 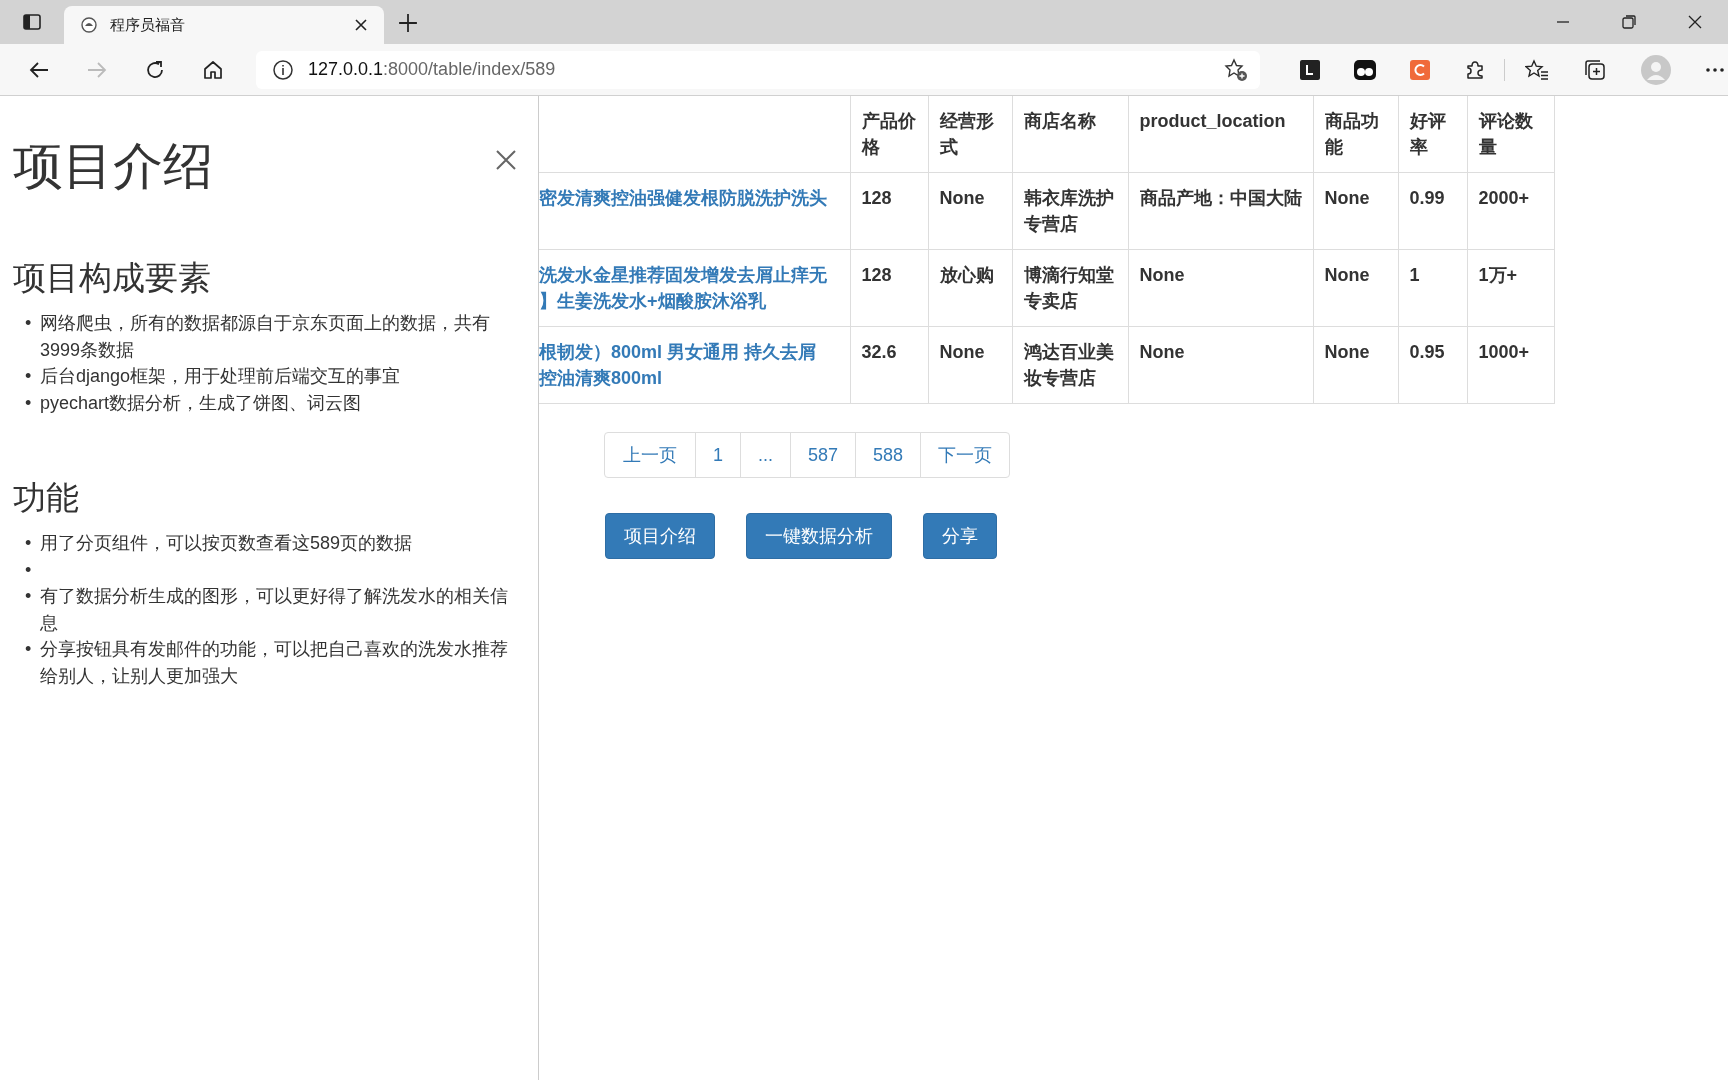 What do you see at coordinates (265, 337) in the screenshot?
I see `list-item: 网络爬虫，所有的数据都源自于京东页面上的数据，共有3999条数据` at bounding box center [265, 337].